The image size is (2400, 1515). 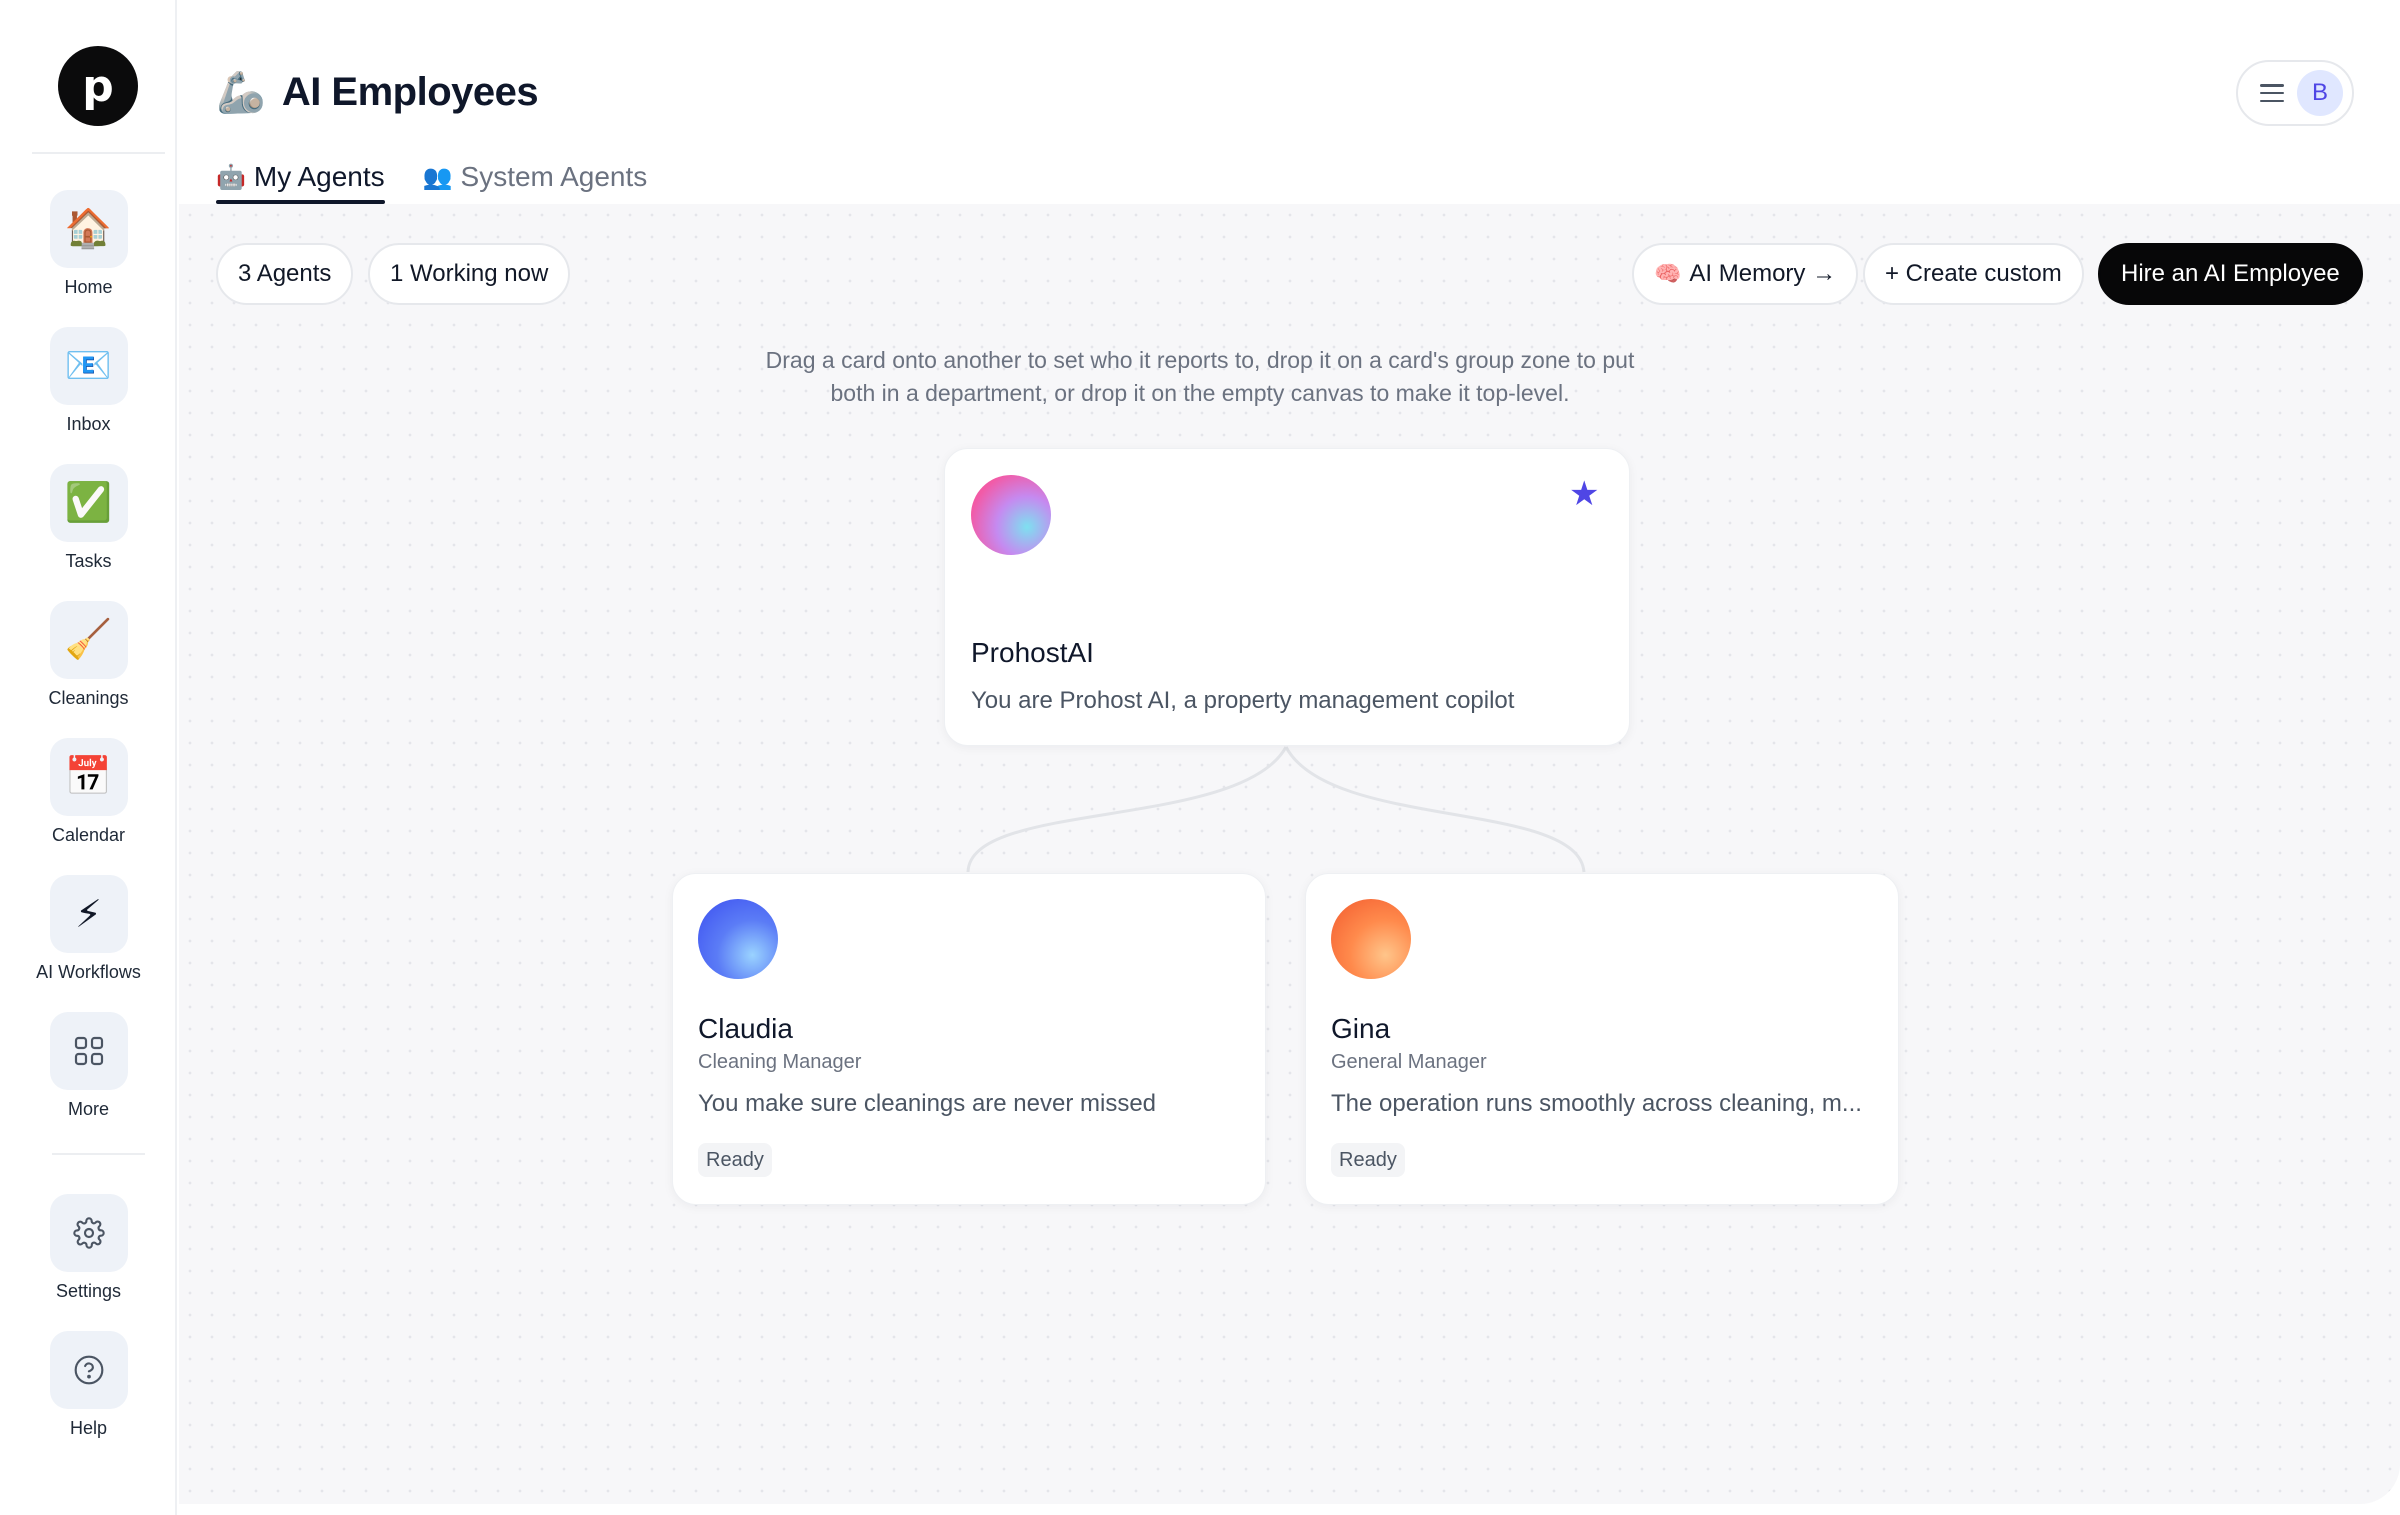 I want to click on sidebar-item-label: Tasks, so click(x=88, y=561).